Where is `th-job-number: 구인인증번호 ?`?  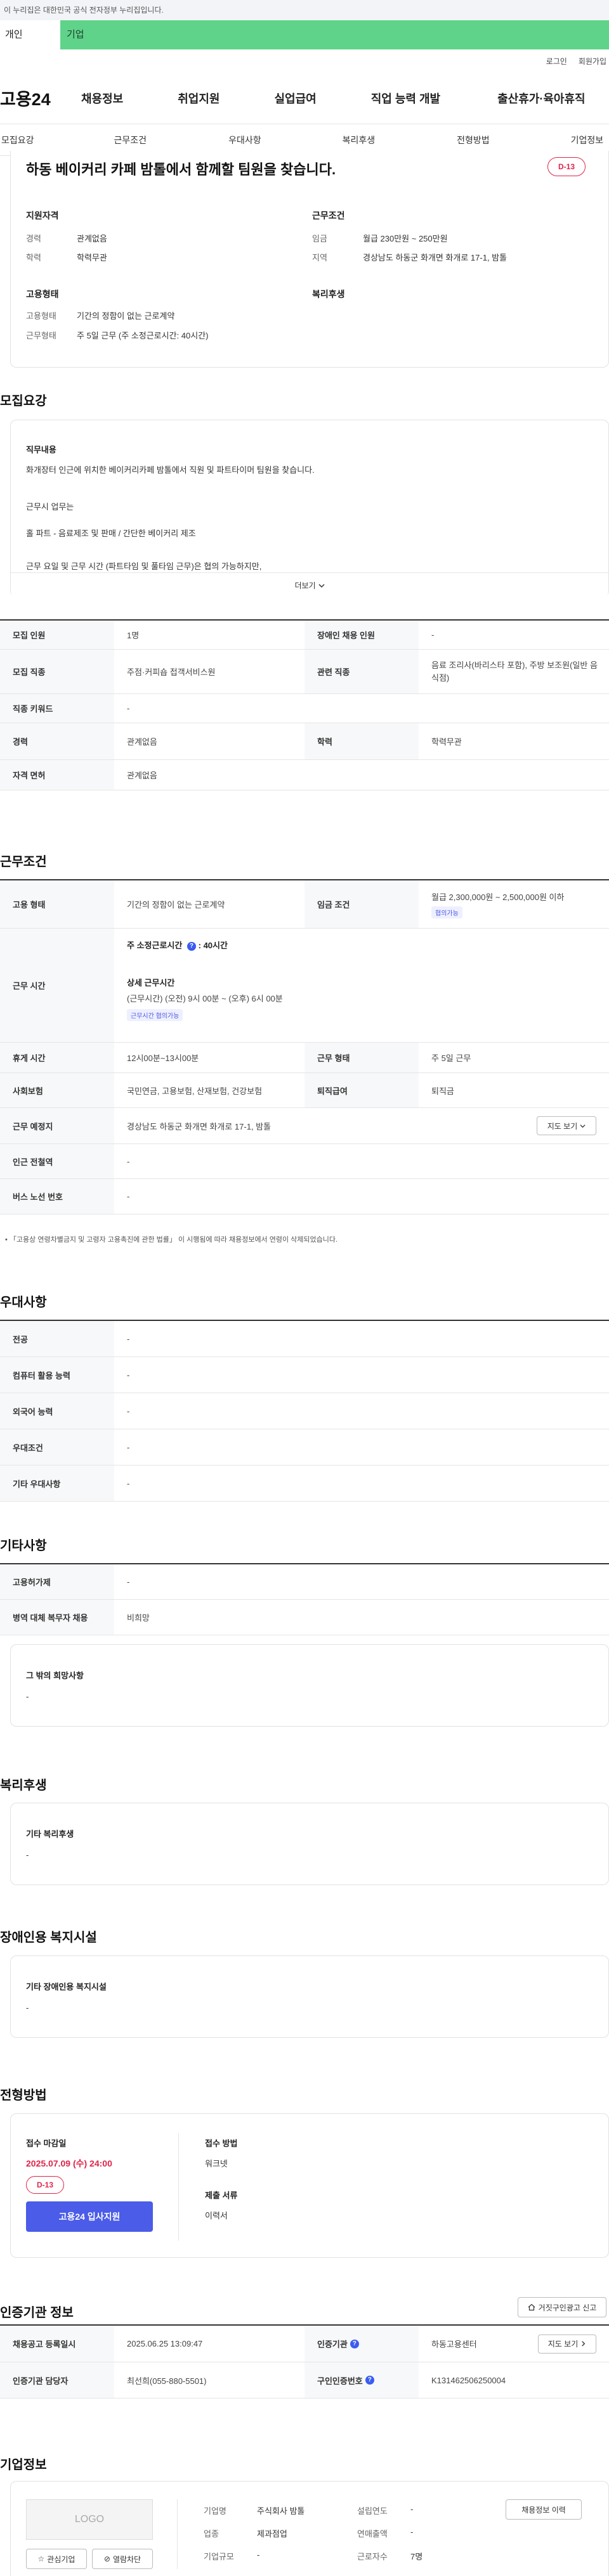 th-job-number: 구인인증번호 ? is located at coordinates (361, 2380).